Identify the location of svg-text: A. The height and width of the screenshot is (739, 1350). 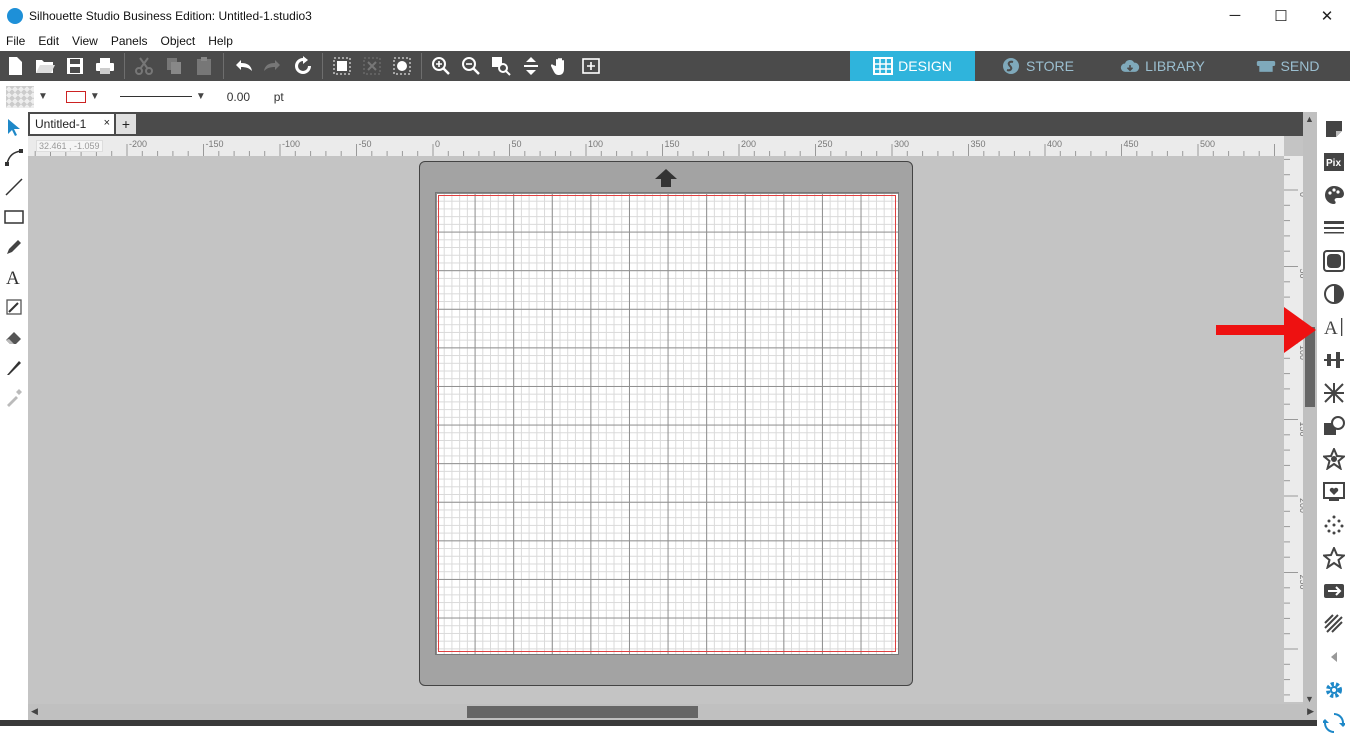
(1331, 328).